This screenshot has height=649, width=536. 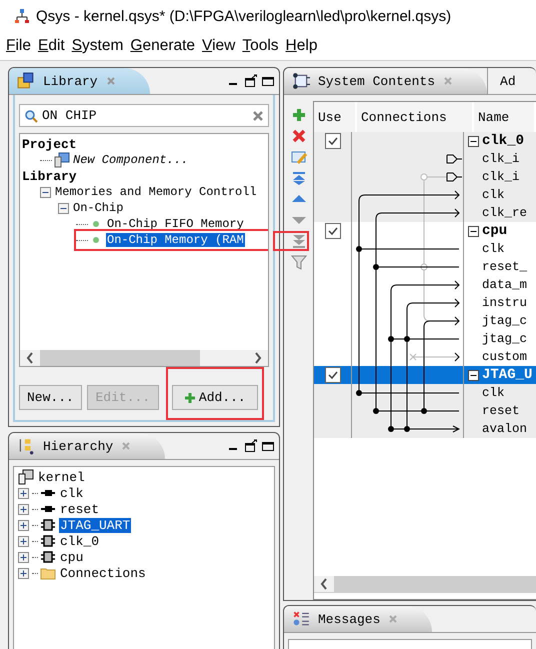 I want to click on tree-item: On-Chip FIFO Memory, so click(x=175, y=224).